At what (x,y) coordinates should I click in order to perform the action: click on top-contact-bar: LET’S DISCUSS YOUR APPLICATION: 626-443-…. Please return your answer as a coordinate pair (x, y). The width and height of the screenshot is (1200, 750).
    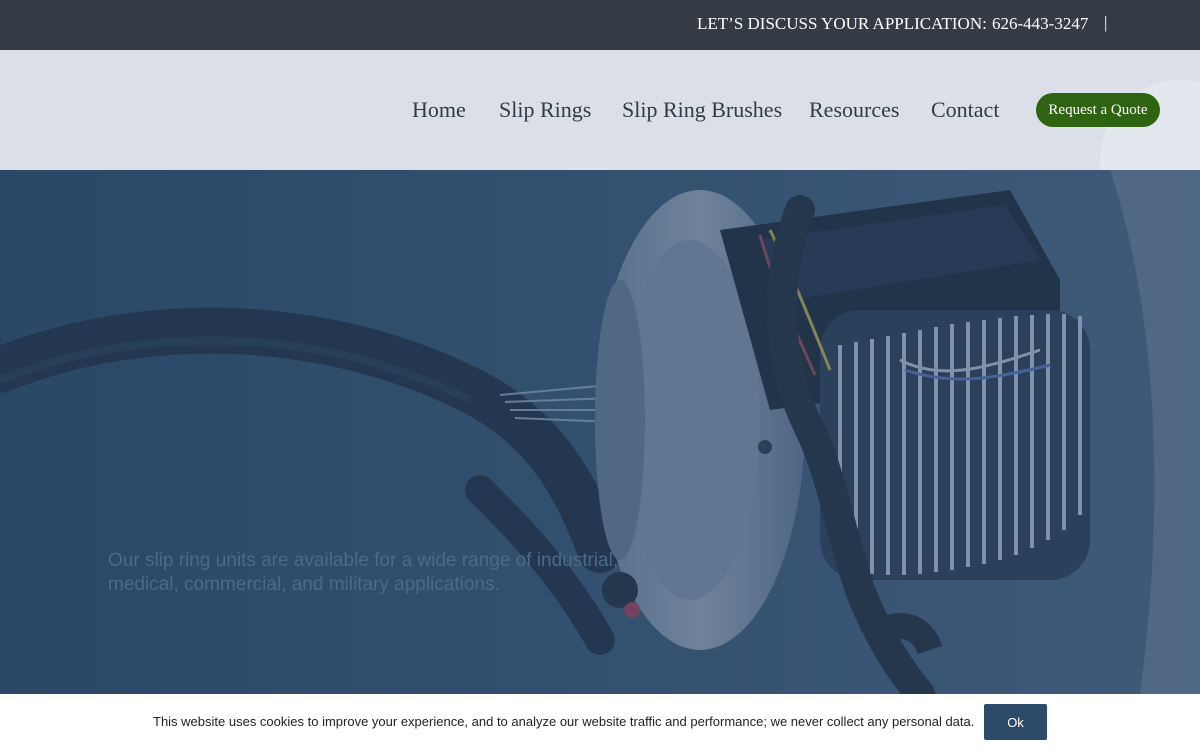
    Looking at the image, I should click on (600, 25).